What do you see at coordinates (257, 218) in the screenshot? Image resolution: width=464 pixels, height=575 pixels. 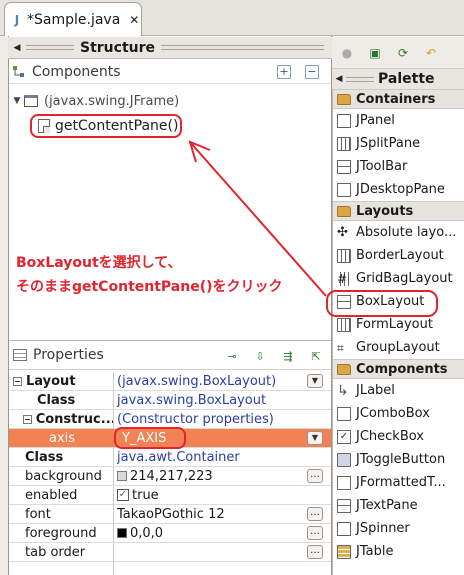 I see `annotation-arrow` at bounding box center [257, 218].